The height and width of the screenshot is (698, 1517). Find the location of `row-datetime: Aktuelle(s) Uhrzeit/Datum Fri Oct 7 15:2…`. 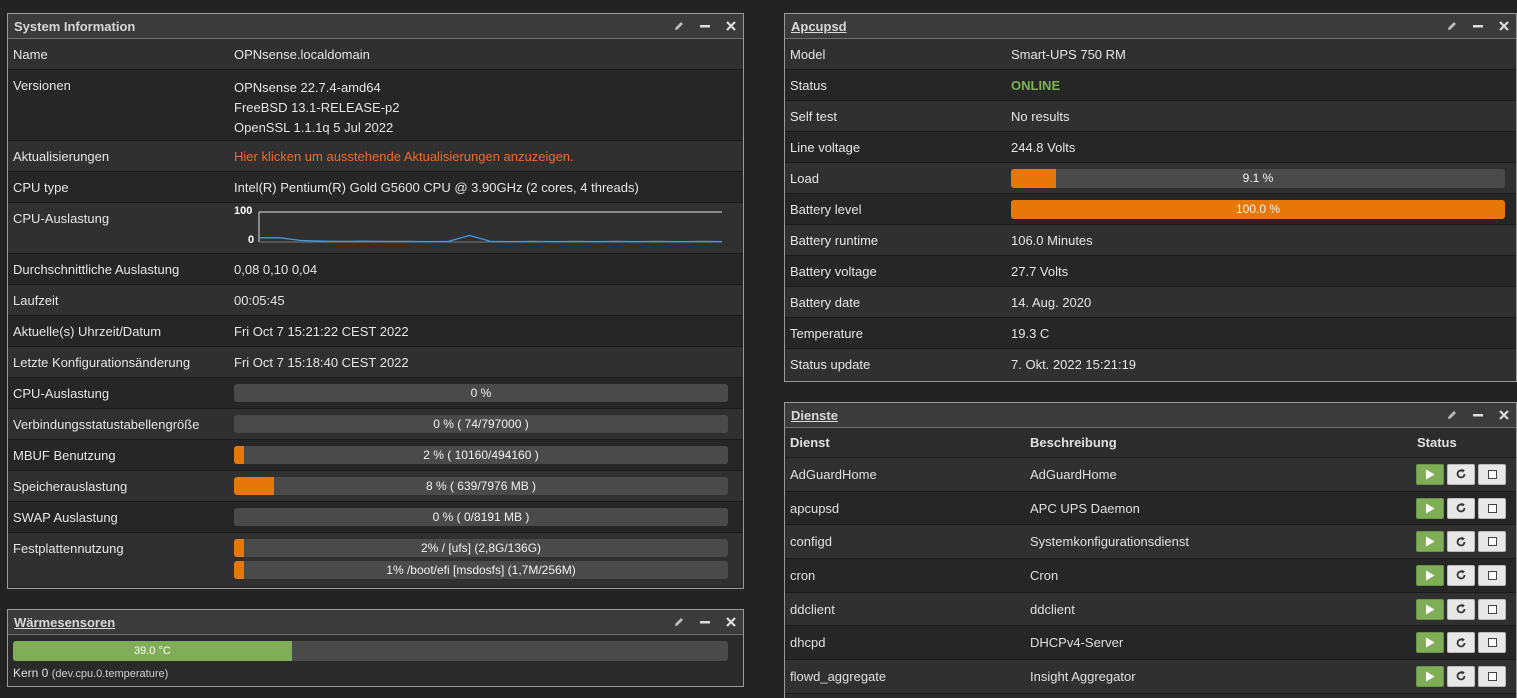

row-datetime: Aktuelle(s) Uhrzeit/Datum Fri Oct 7 15:2… is located at coordinates (375, 331).